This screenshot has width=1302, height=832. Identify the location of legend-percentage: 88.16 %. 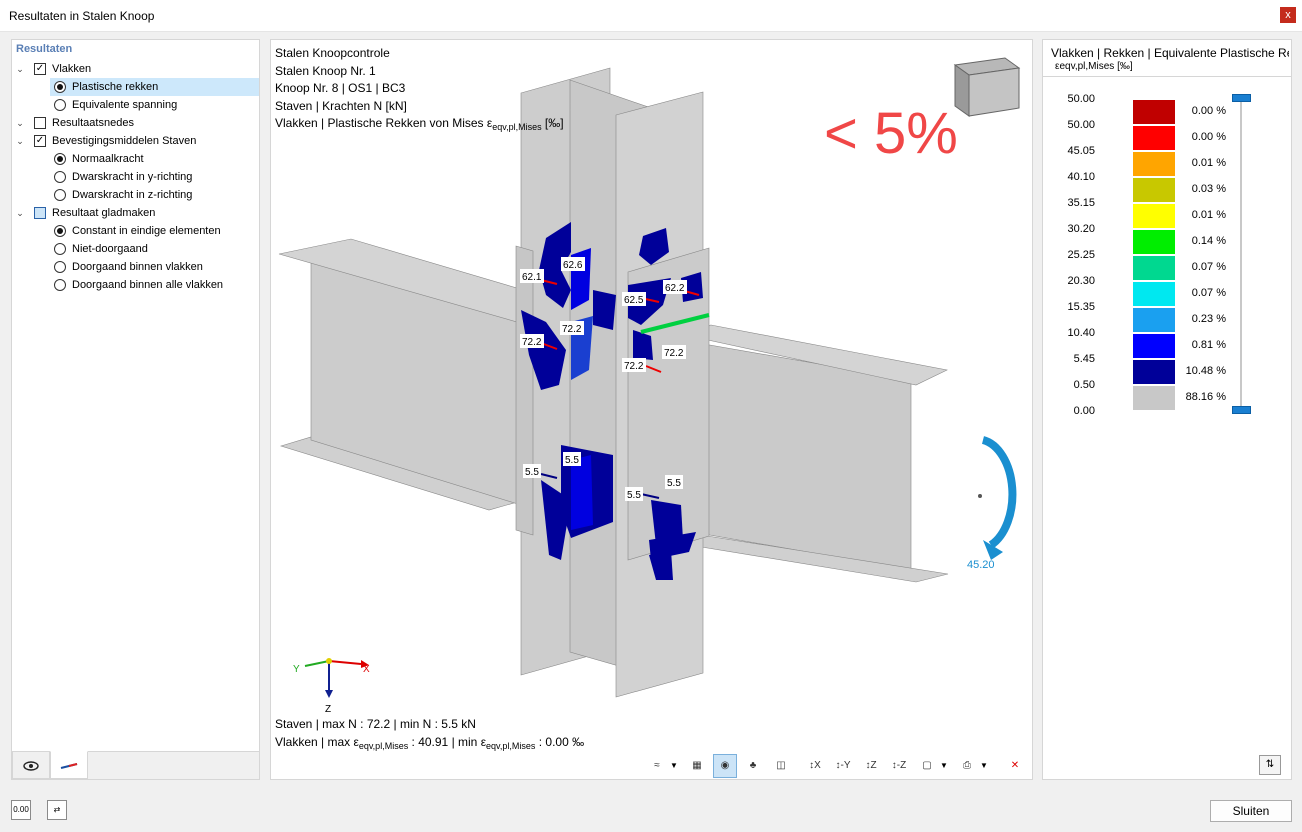
(1205, 397).